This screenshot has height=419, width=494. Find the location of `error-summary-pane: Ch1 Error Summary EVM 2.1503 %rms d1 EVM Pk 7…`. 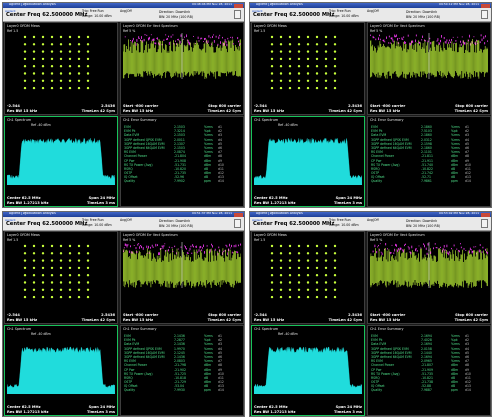

error-summary-pane: Ch1 Error Summary EVM 2.1503 %rms d1 EVM Pk 7… is located at coordinates (182, 161).